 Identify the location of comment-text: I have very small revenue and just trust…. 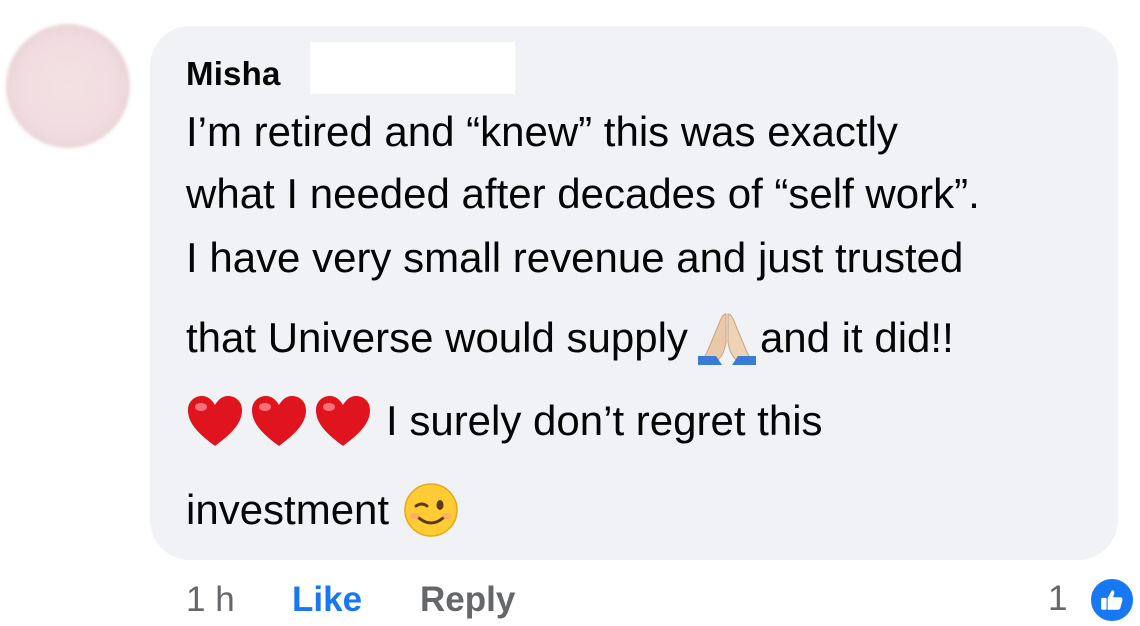
(575, 257).